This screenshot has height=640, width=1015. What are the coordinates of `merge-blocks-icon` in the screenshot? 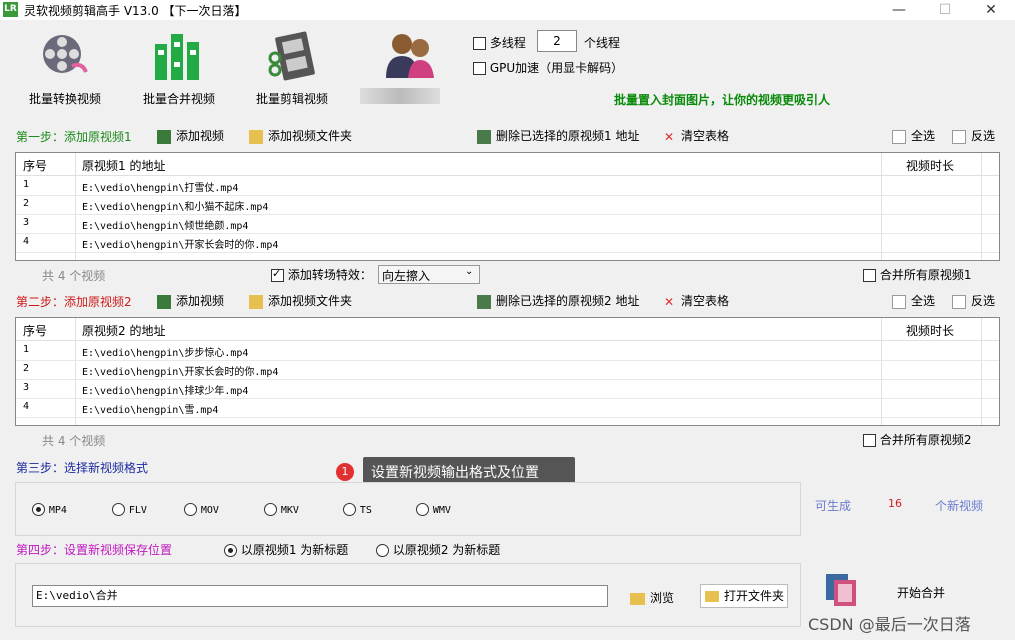 It's located at (177, 57).